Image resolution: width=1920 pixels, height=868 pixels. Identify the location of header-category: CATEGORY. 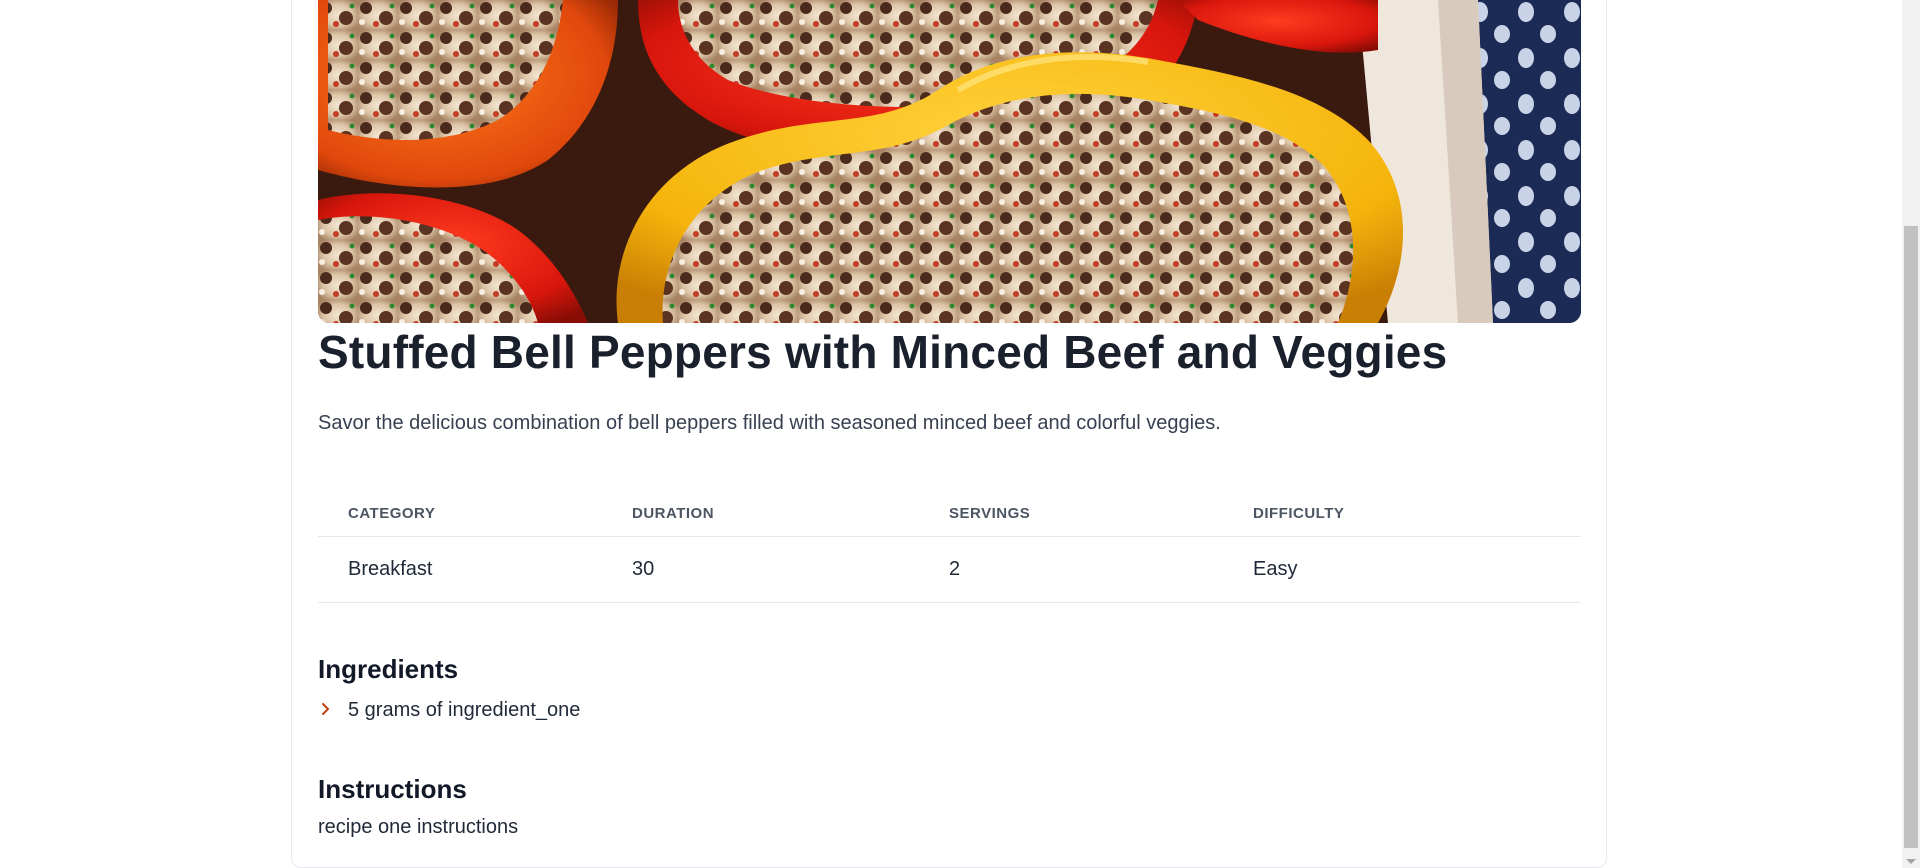
(475, 513).